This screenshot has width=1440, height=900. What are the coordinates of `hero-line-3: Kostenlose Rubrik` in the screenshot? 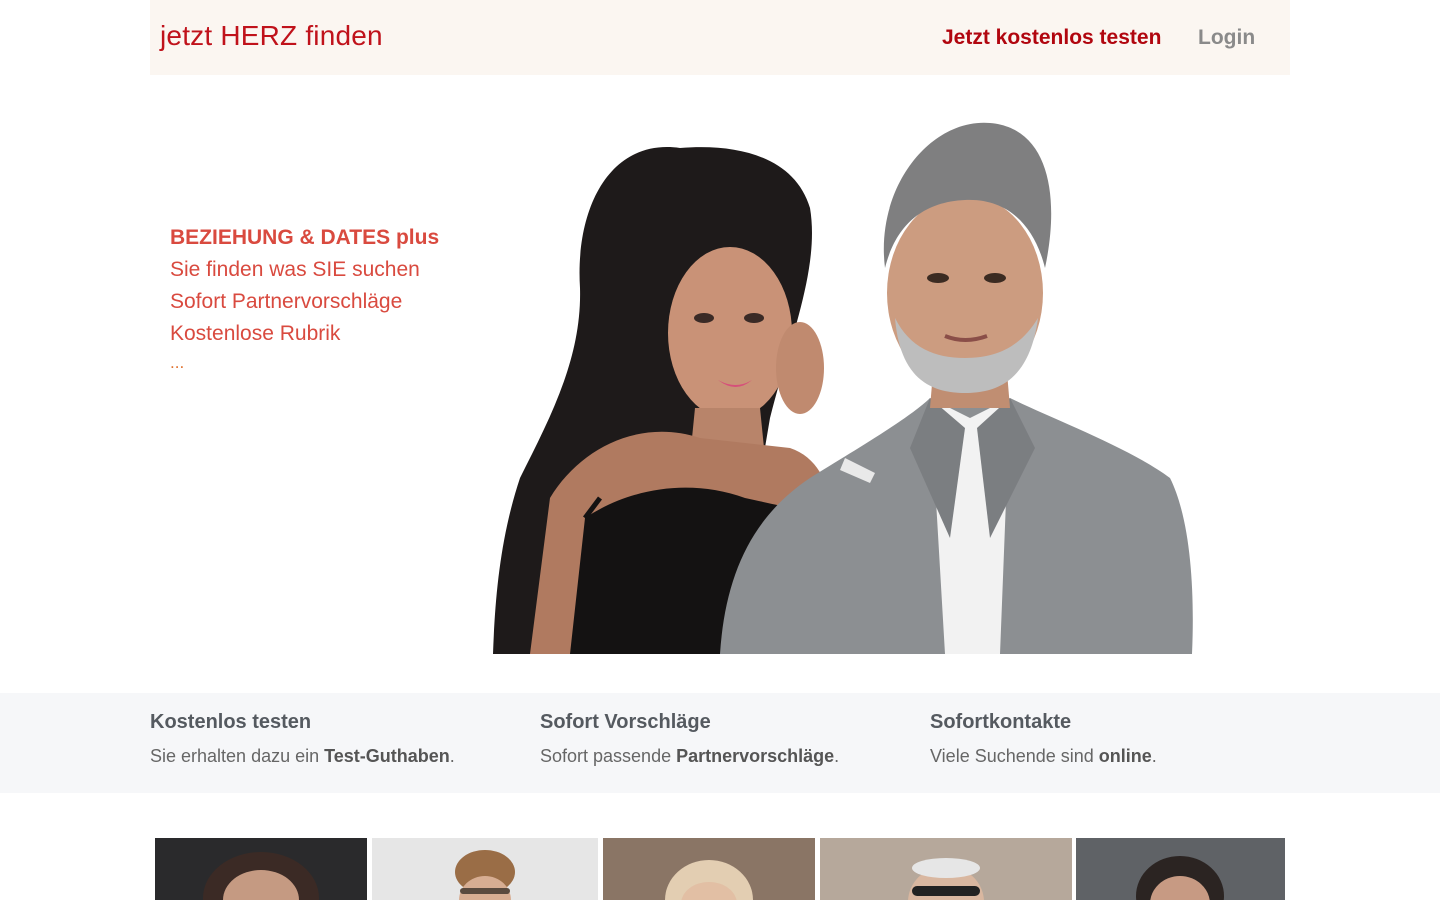 It's located at (255, 333).